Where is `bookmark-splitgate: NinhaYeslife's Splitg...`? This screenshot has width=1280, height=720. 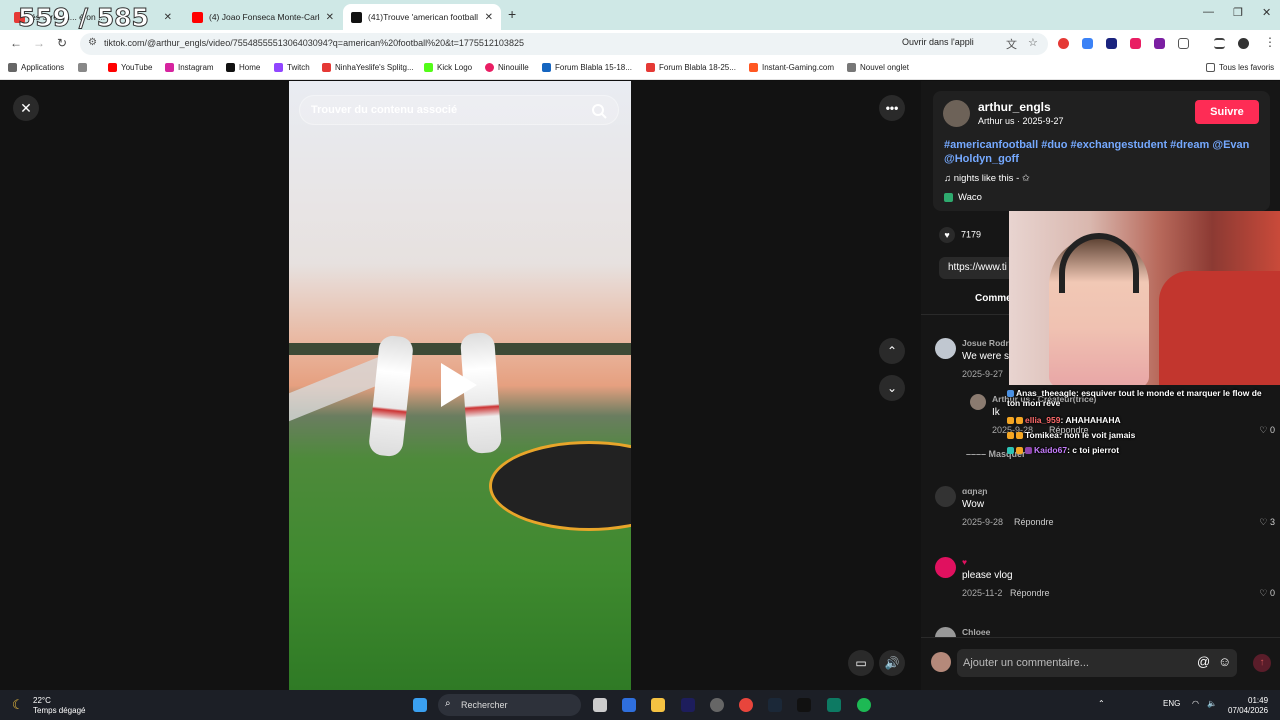
bookmark-splitgate: NinhaYeslife's Splitg... is located at coordinates (368, 67).